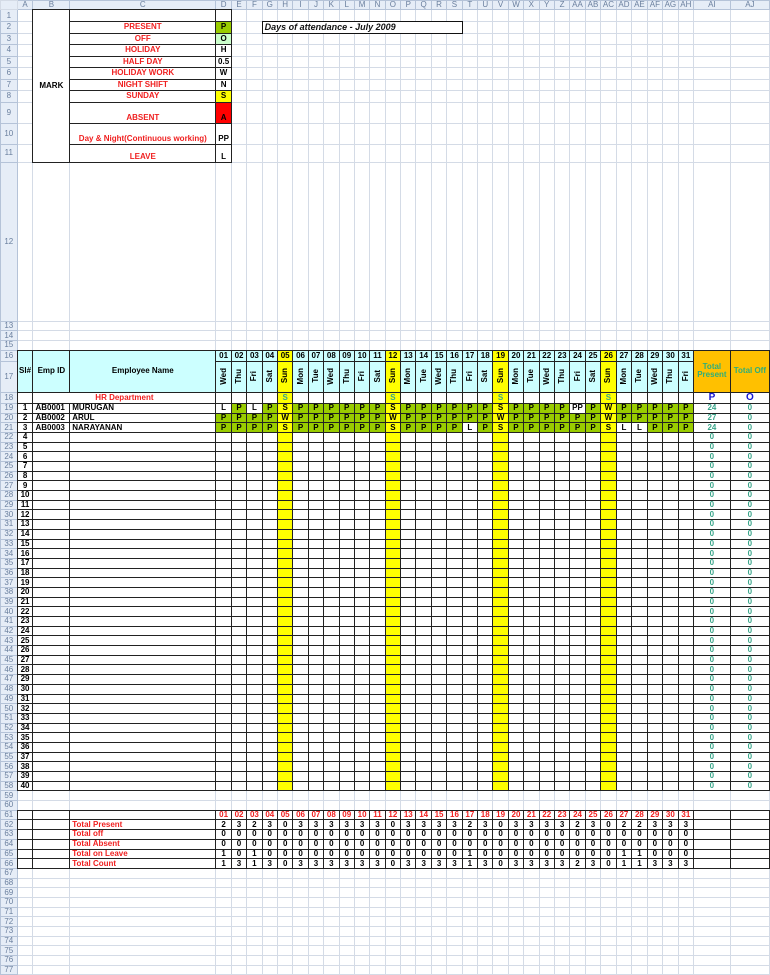 The height and width of the screenshot is (975, 770). I want to click on employee-name, so click(143, 544).